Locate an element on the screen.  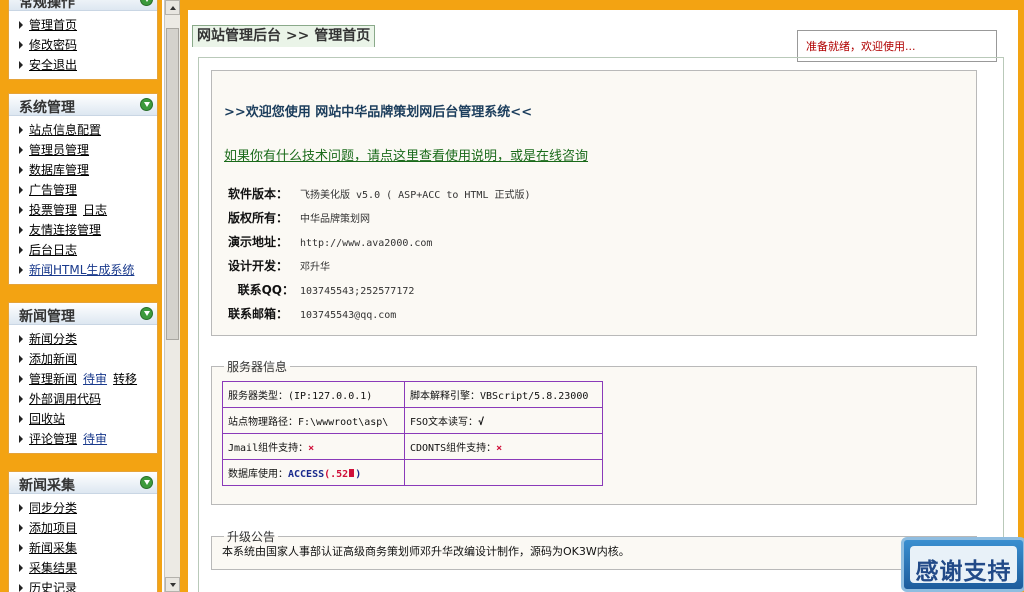
link: 添加项目 is located at coordinates (53, 528).